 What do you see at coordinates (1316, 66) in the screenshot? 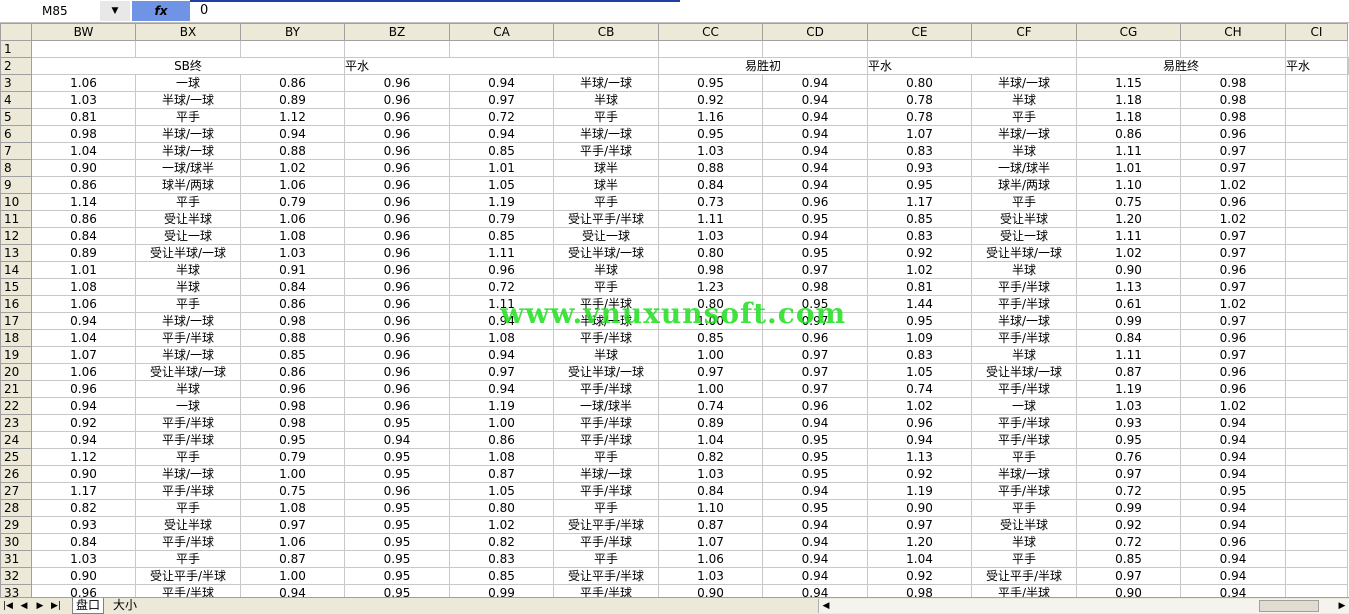
I see `merged-header-cell: 平水` at bounding box center [1316, 66].